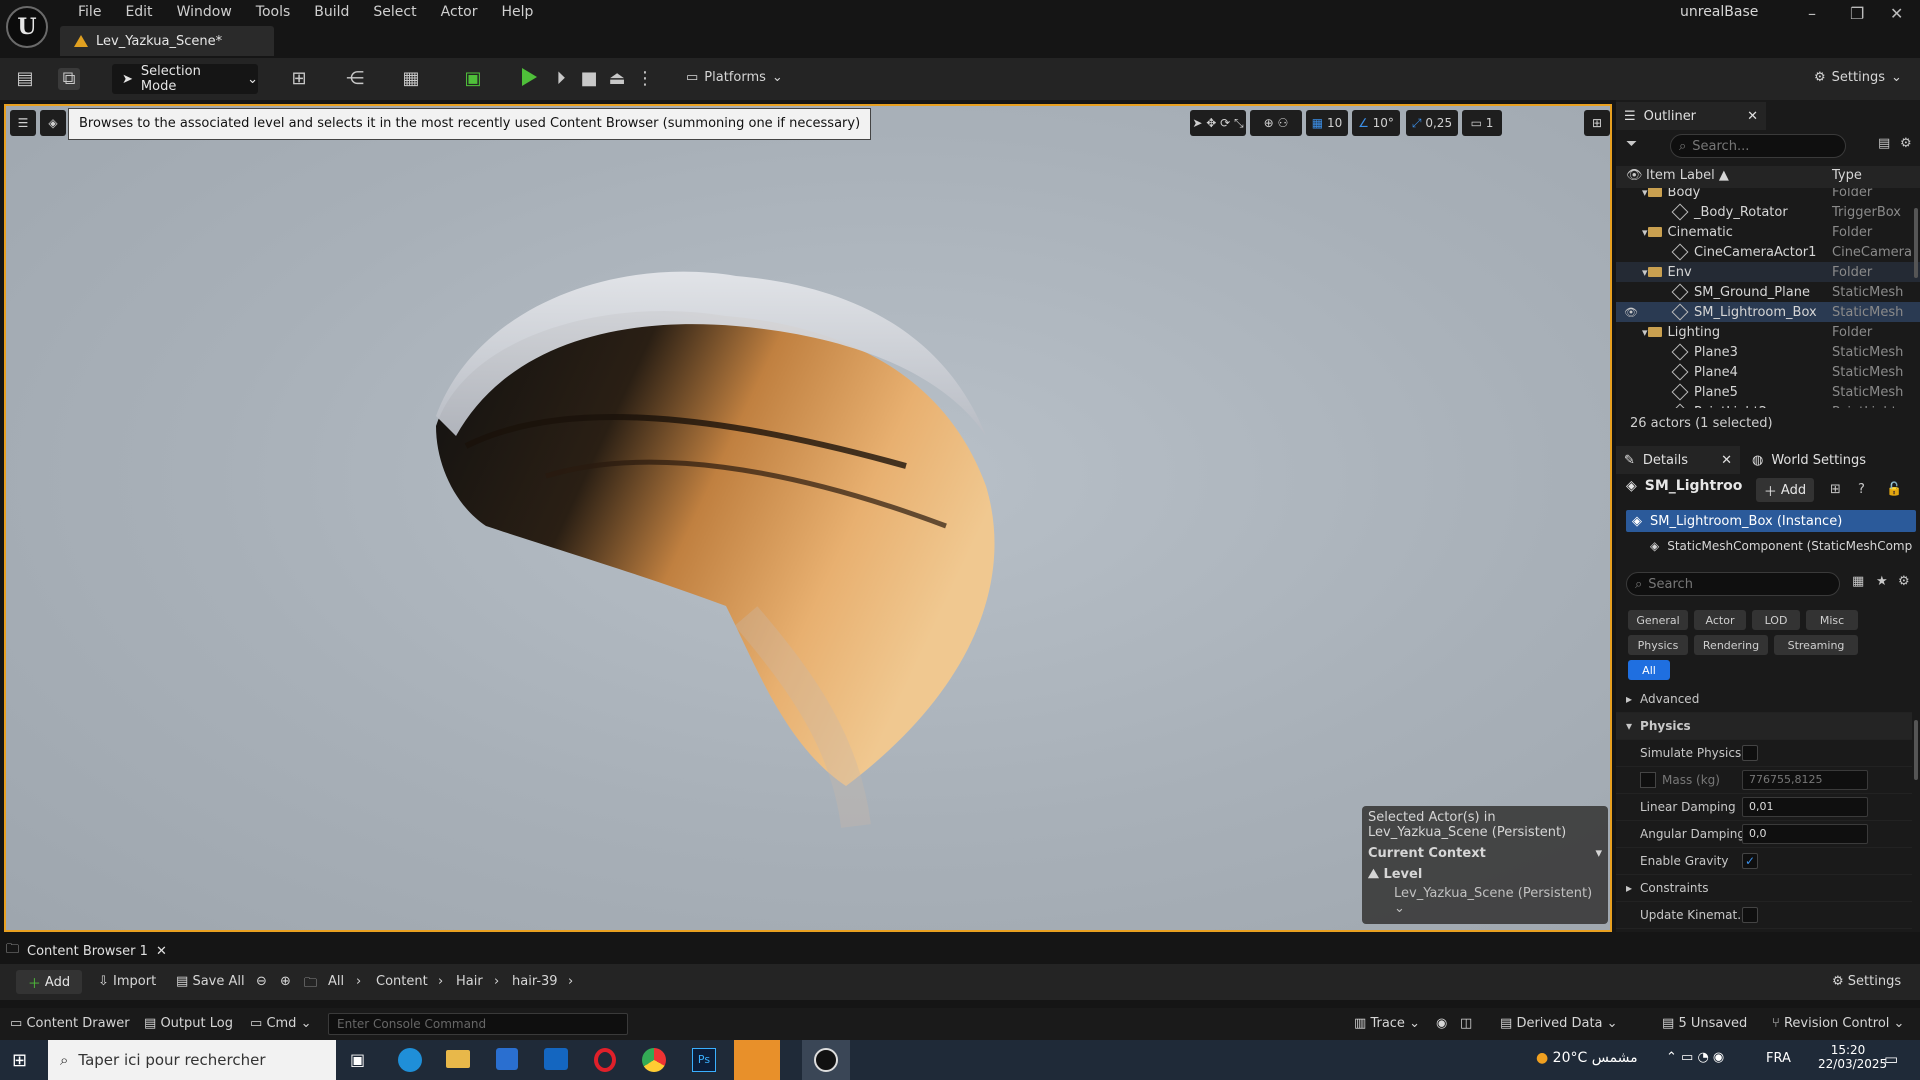  What do you see at coordinates (1482, 123) in the screenshot?
I see `camera-speed-button: ▭ 1` at bounding box center [1482, 123].